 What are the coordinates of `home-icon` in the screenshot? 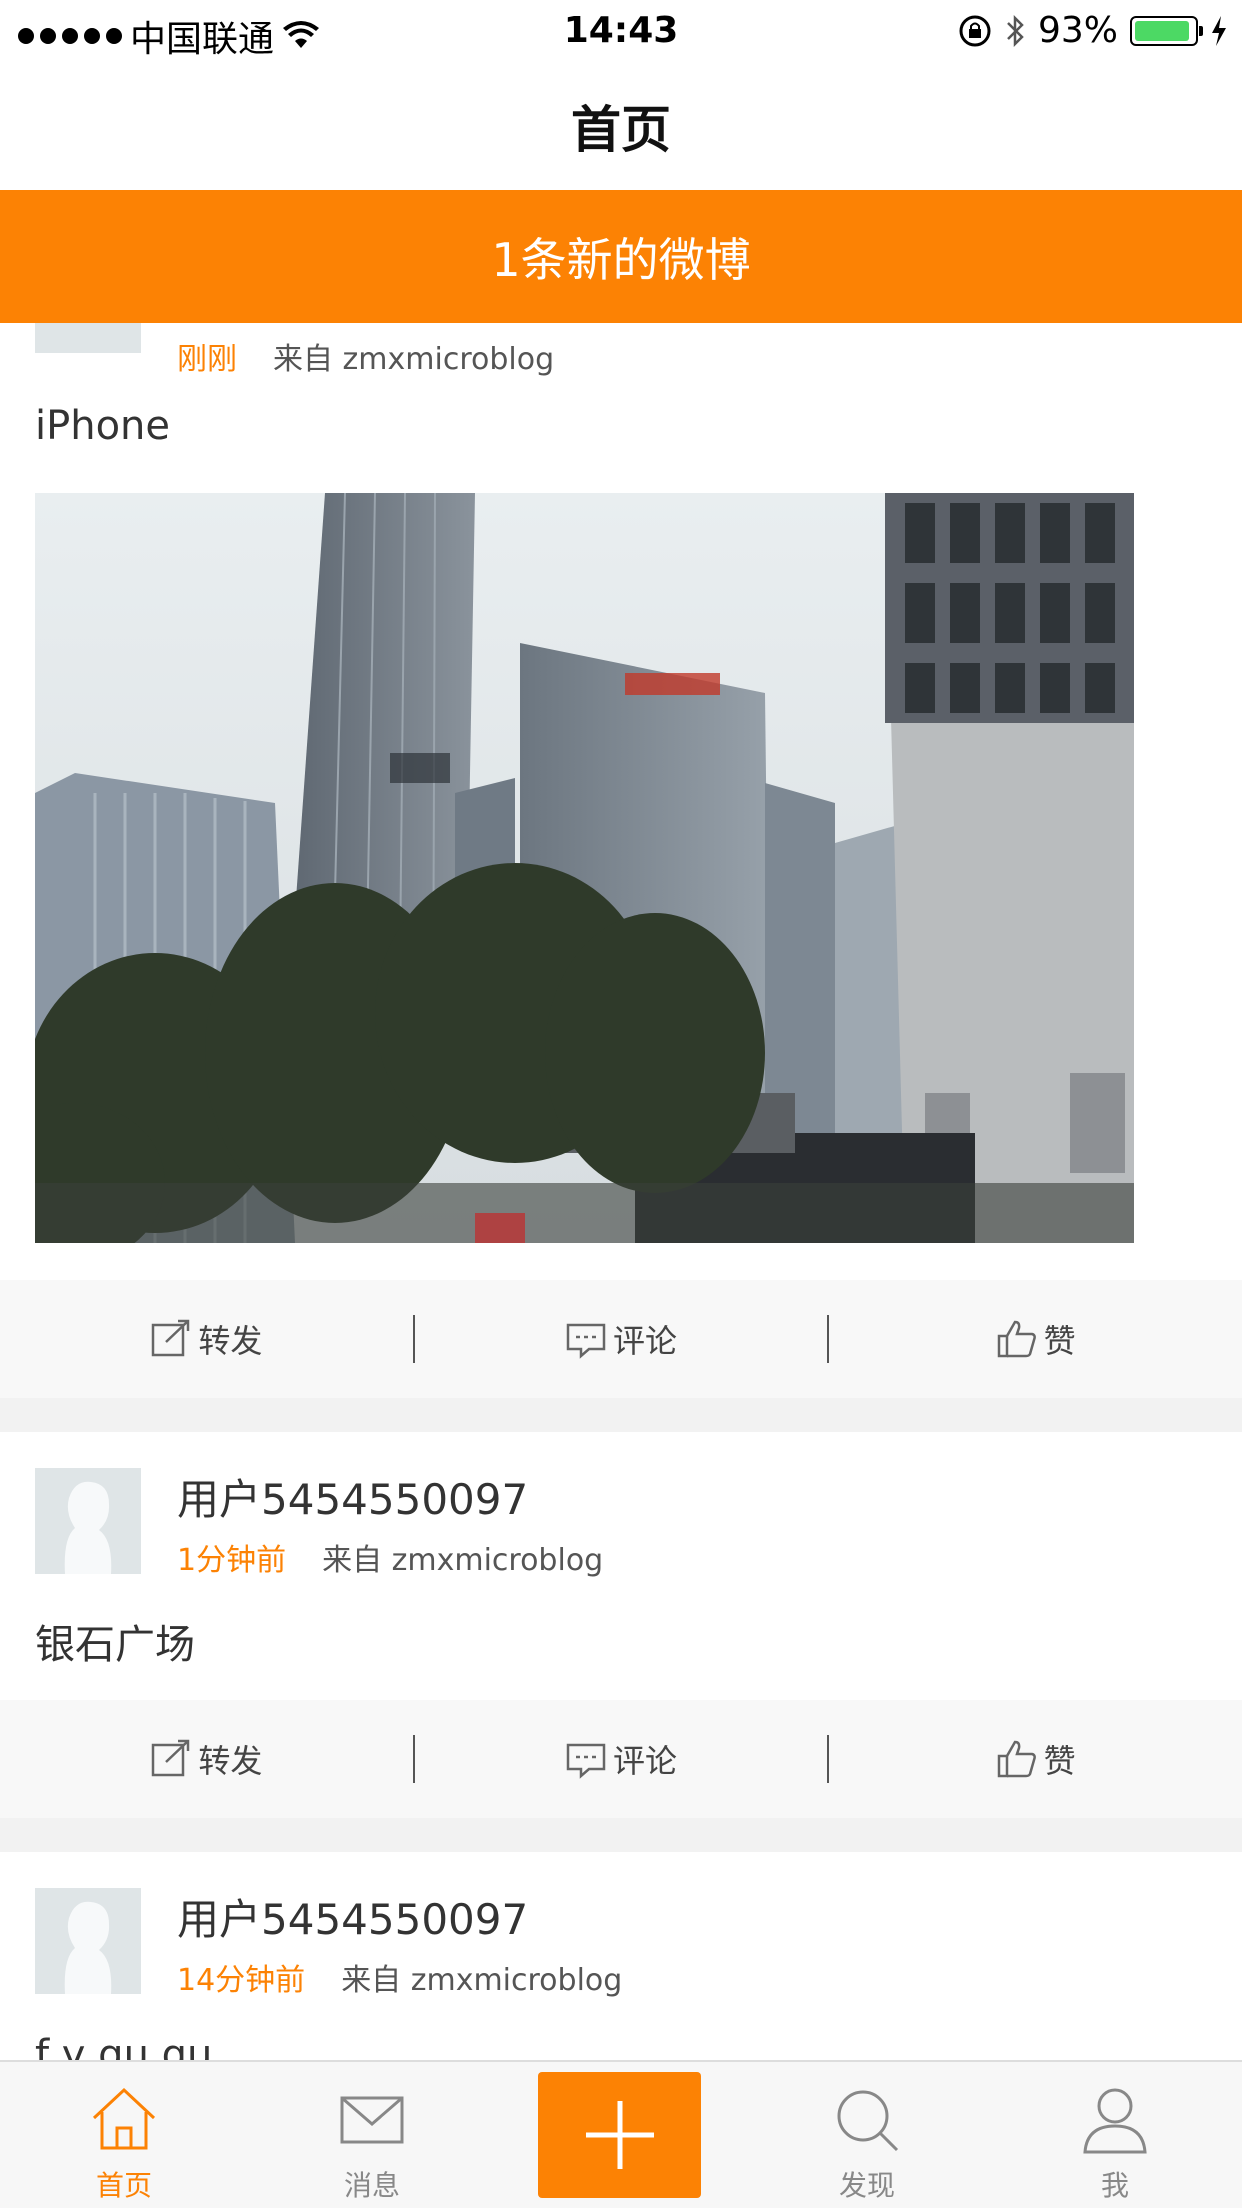 It's located at (124, 2118).